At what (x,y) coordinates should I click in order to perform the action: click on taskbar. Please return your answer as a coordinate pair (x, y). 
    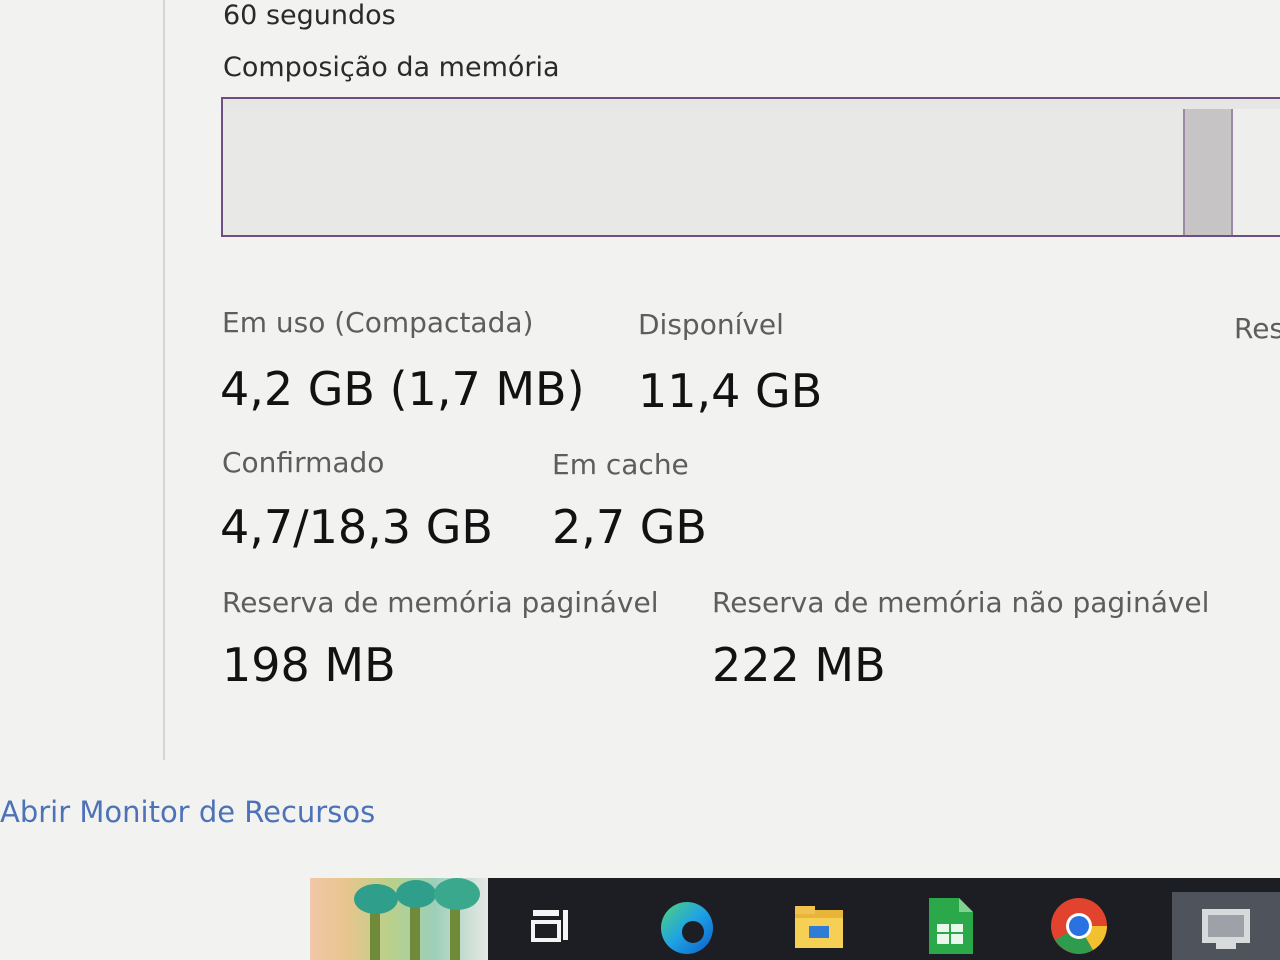
    Looking at the image, I should click on (640, 919).